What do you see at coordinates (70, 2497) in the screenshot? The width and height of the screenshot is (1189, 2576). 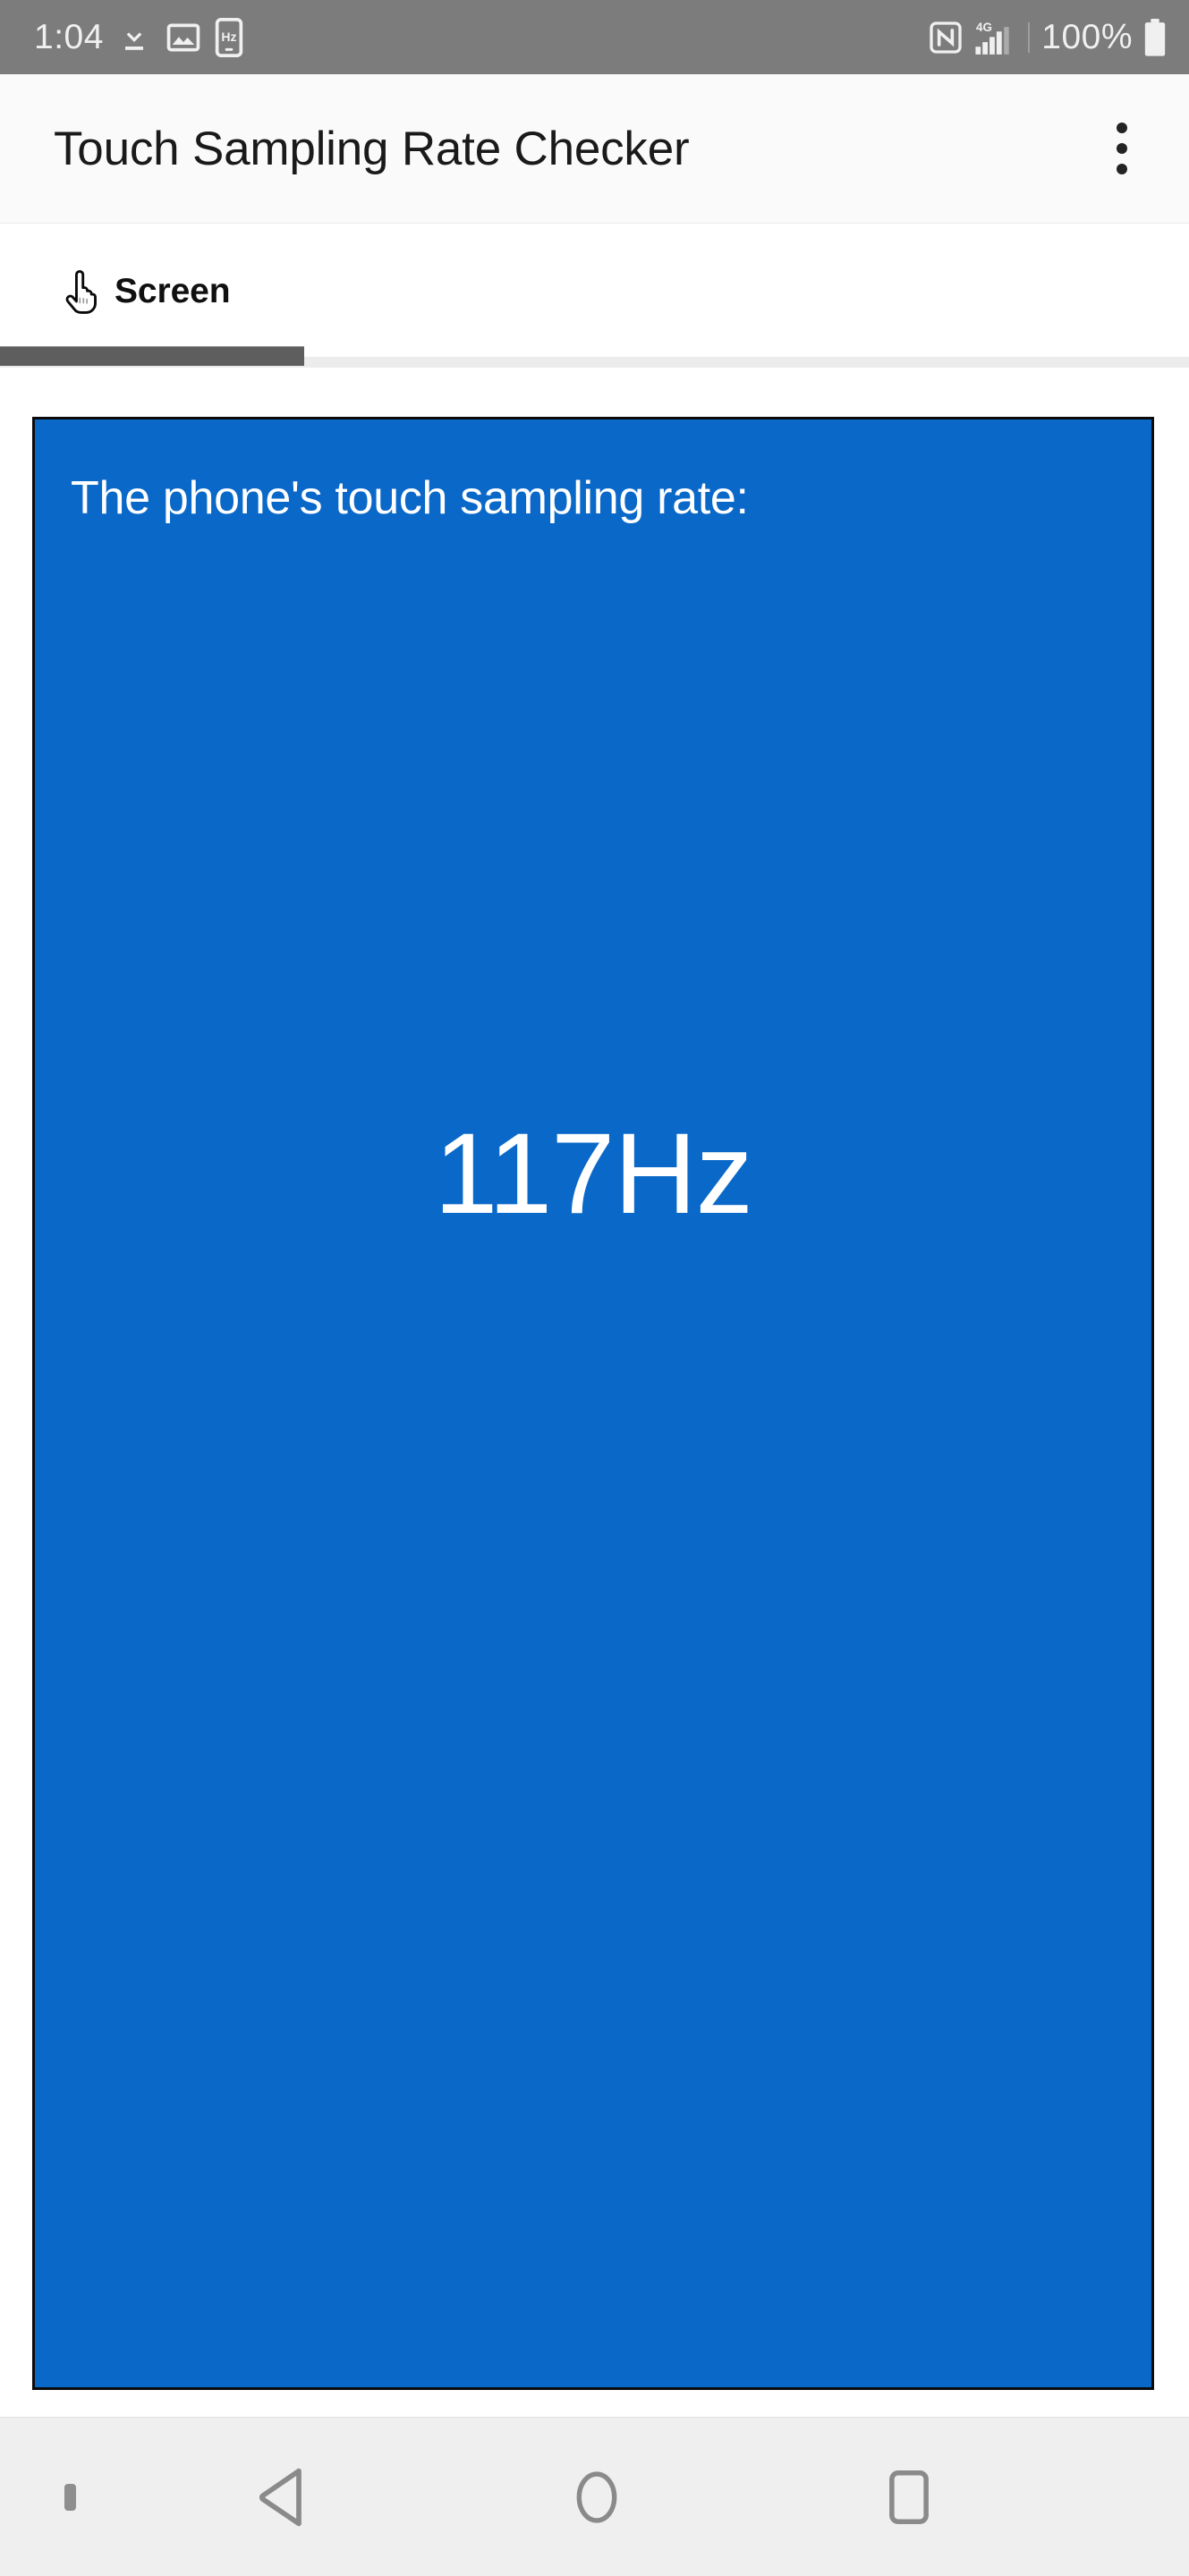 I see `pin-indicator-icon` at bounding box center [70, 2497].